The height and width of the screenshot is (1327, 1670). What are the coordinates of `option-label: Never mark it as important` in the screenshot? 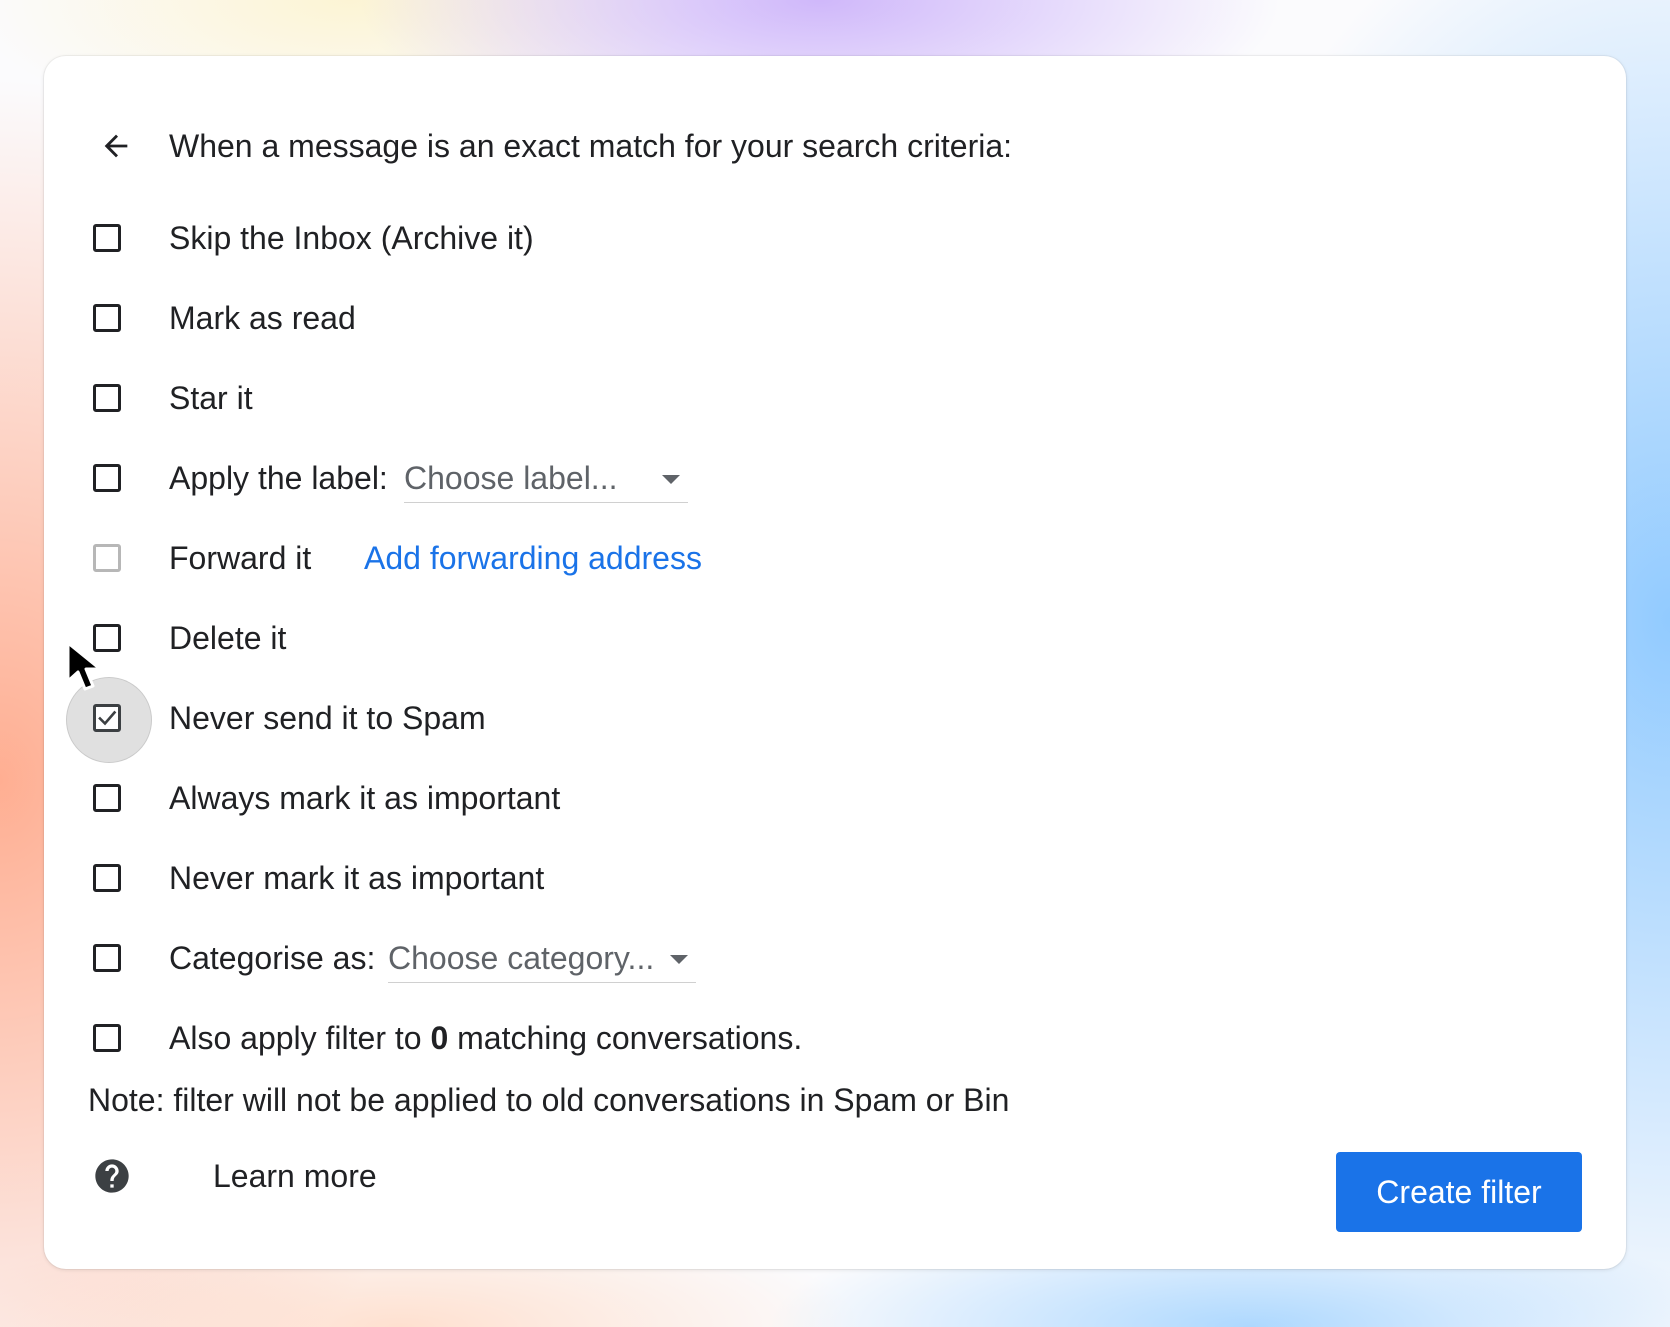 It's located at (357, 878).